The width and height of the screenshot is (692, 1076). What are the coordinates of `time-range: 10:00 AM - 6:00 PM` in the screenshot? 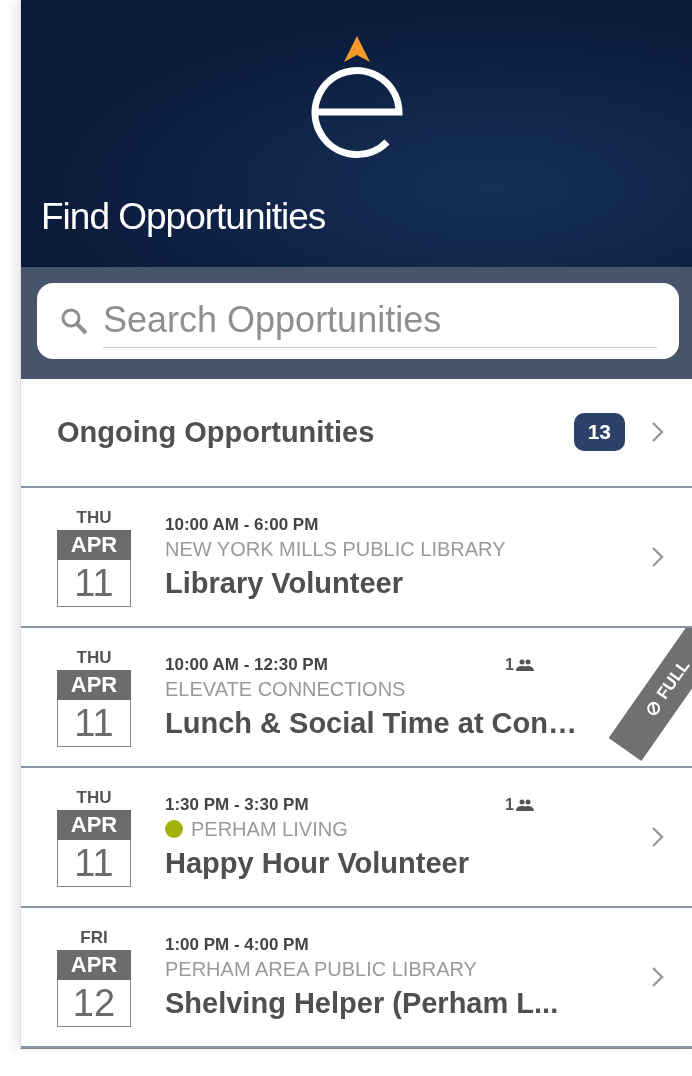 It's located at (242, 524).